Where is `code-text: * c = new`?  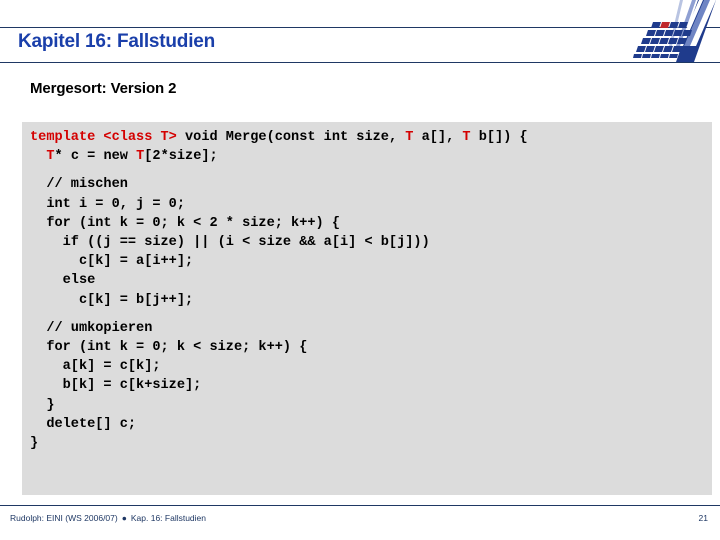
code-text: * c = new is located at coordinates (95, 157).